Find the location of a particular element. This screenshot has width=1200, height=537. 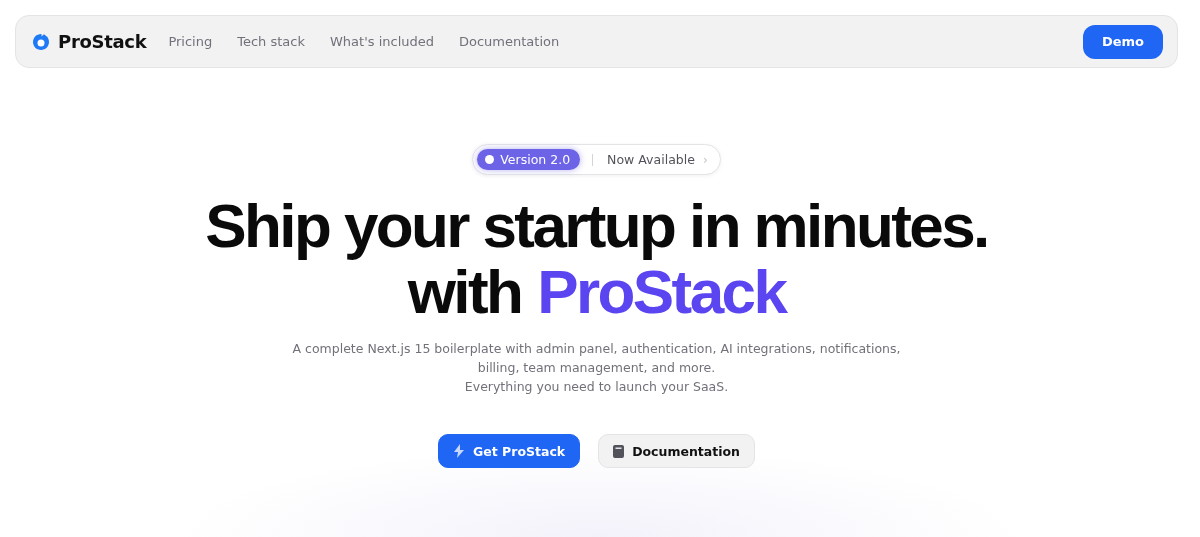

announcement-pill: Version 2.0 Now Available › is located at coordinates (596, 159).